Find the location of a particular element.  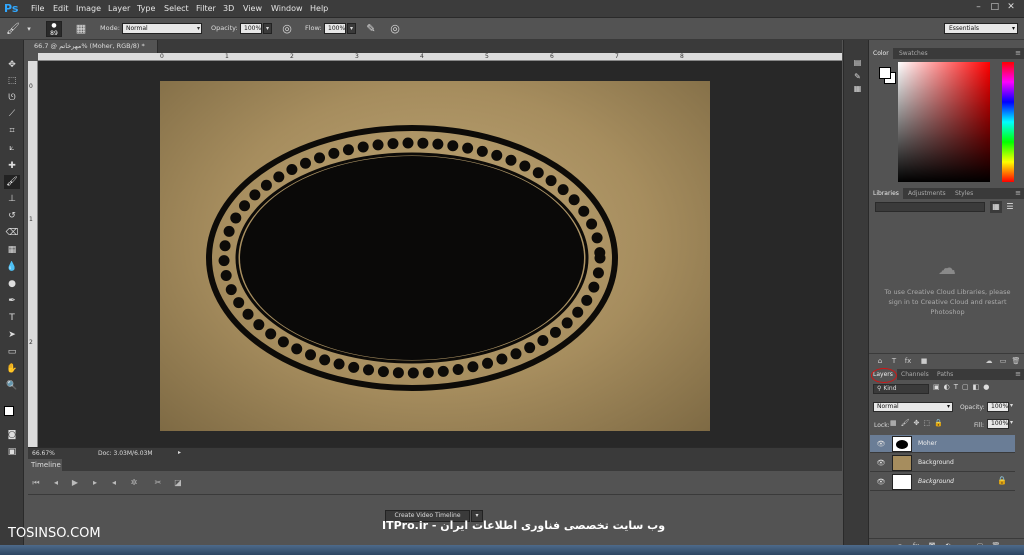

flow-input: 100% is located at coordinates (335, 28).